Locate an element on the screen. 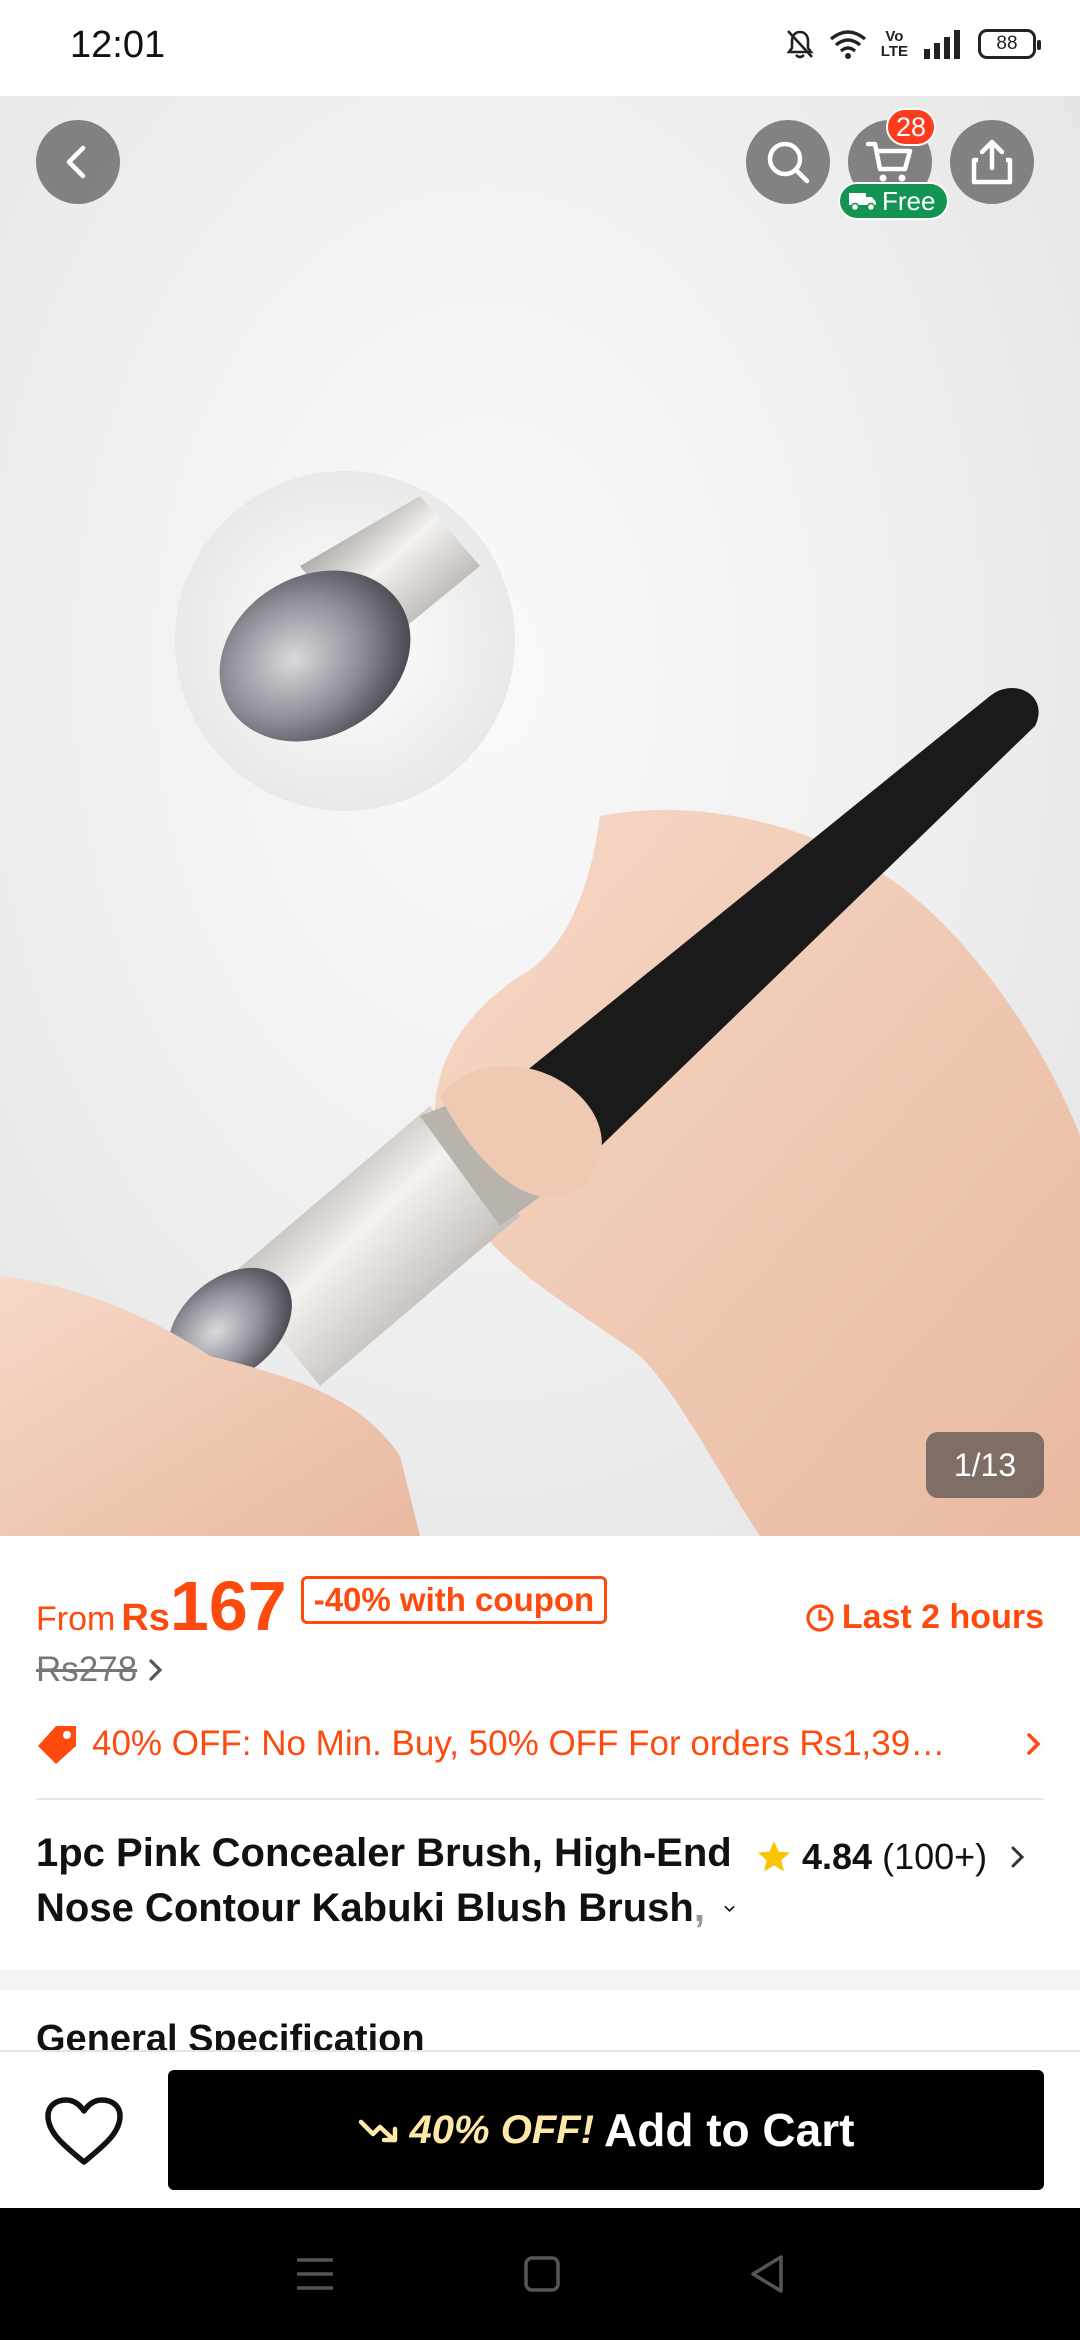 The width and height of the screenshot is (1080, 2340). share-icon is located at coordinates (992, 162).